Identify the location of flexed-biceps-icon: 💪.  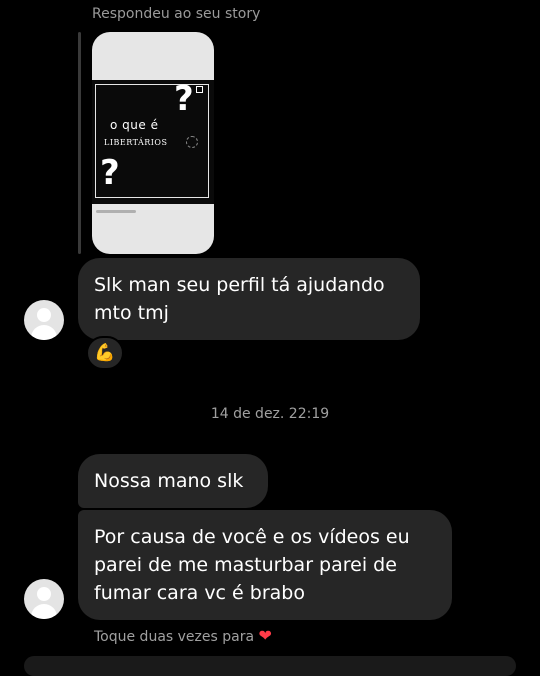
(105, 353).